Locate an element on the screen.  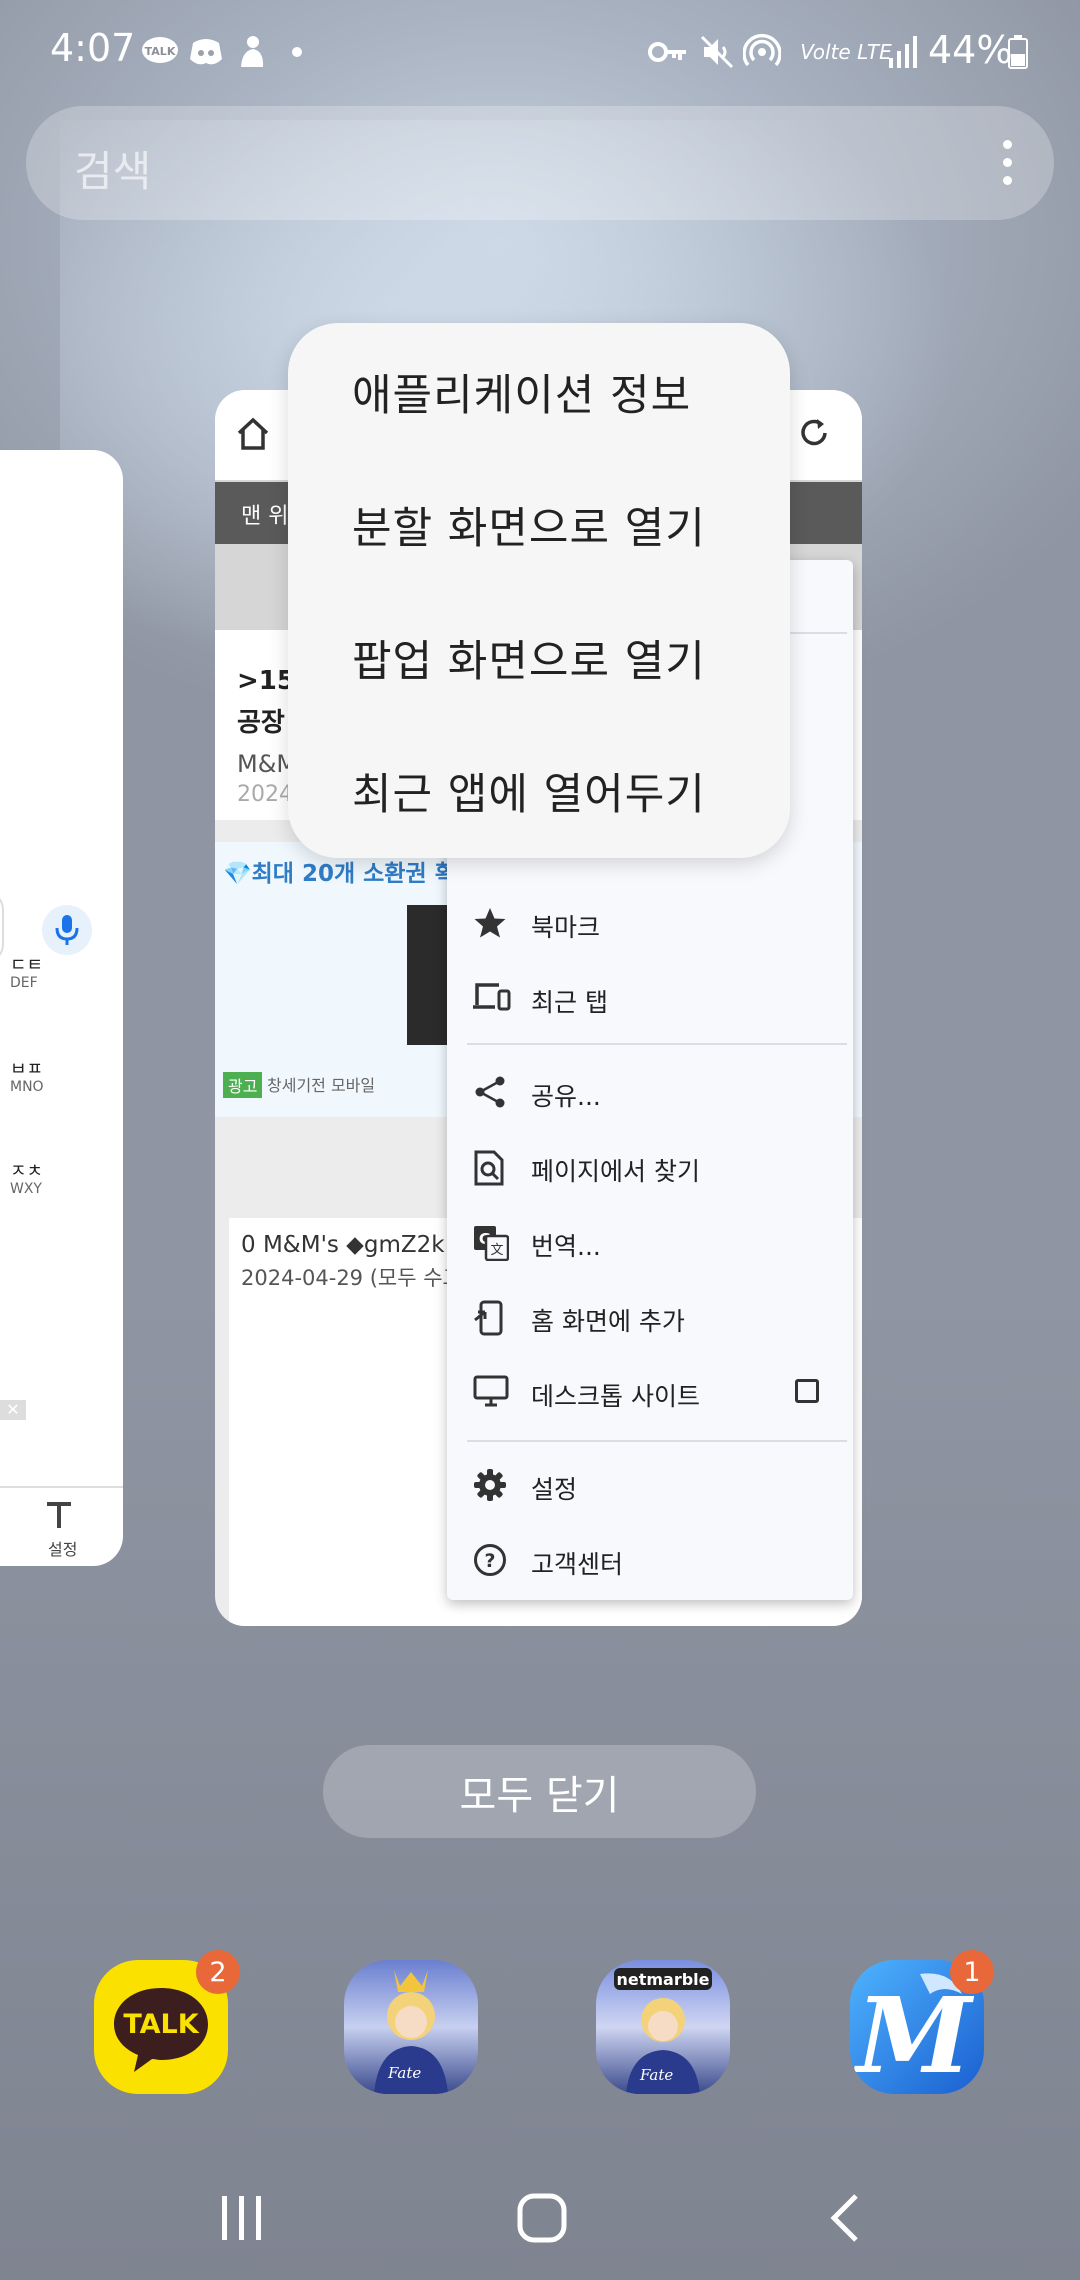
svg-text: TALK is located at coordinates (160, 51).